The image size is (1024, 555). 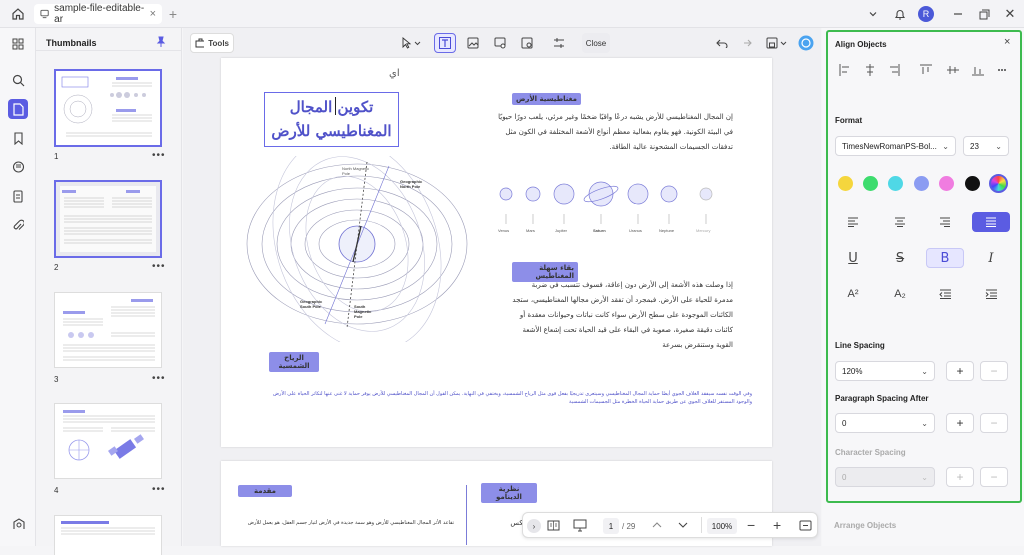 What do you see at coordinates (751, 525) in the screenshot?
I see `zoom-out-icon: −` at bounding box center [751, 525].